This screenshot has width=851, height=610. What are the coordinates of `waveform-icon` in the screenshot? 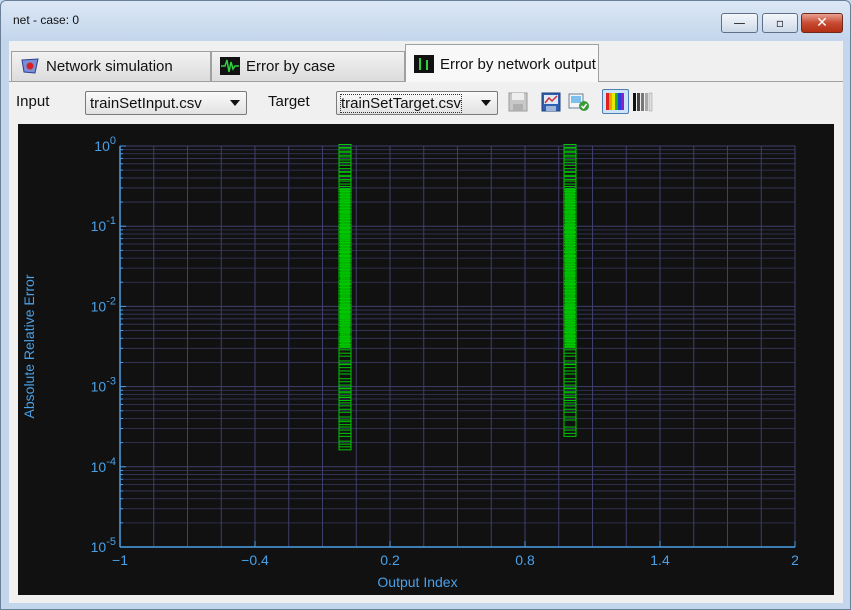 It's located at (230, 66).